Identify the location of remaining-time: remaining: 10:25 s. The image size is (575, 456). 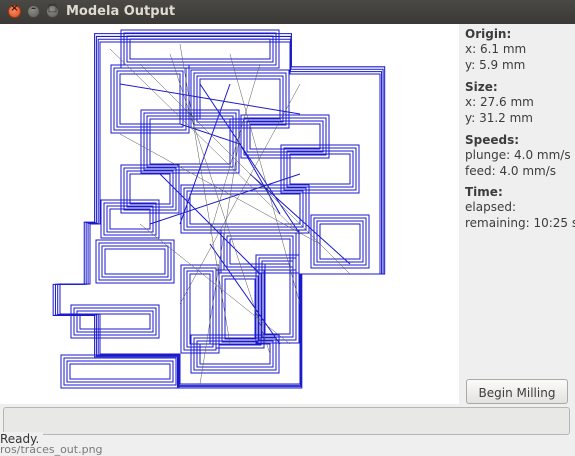
(520, 223).